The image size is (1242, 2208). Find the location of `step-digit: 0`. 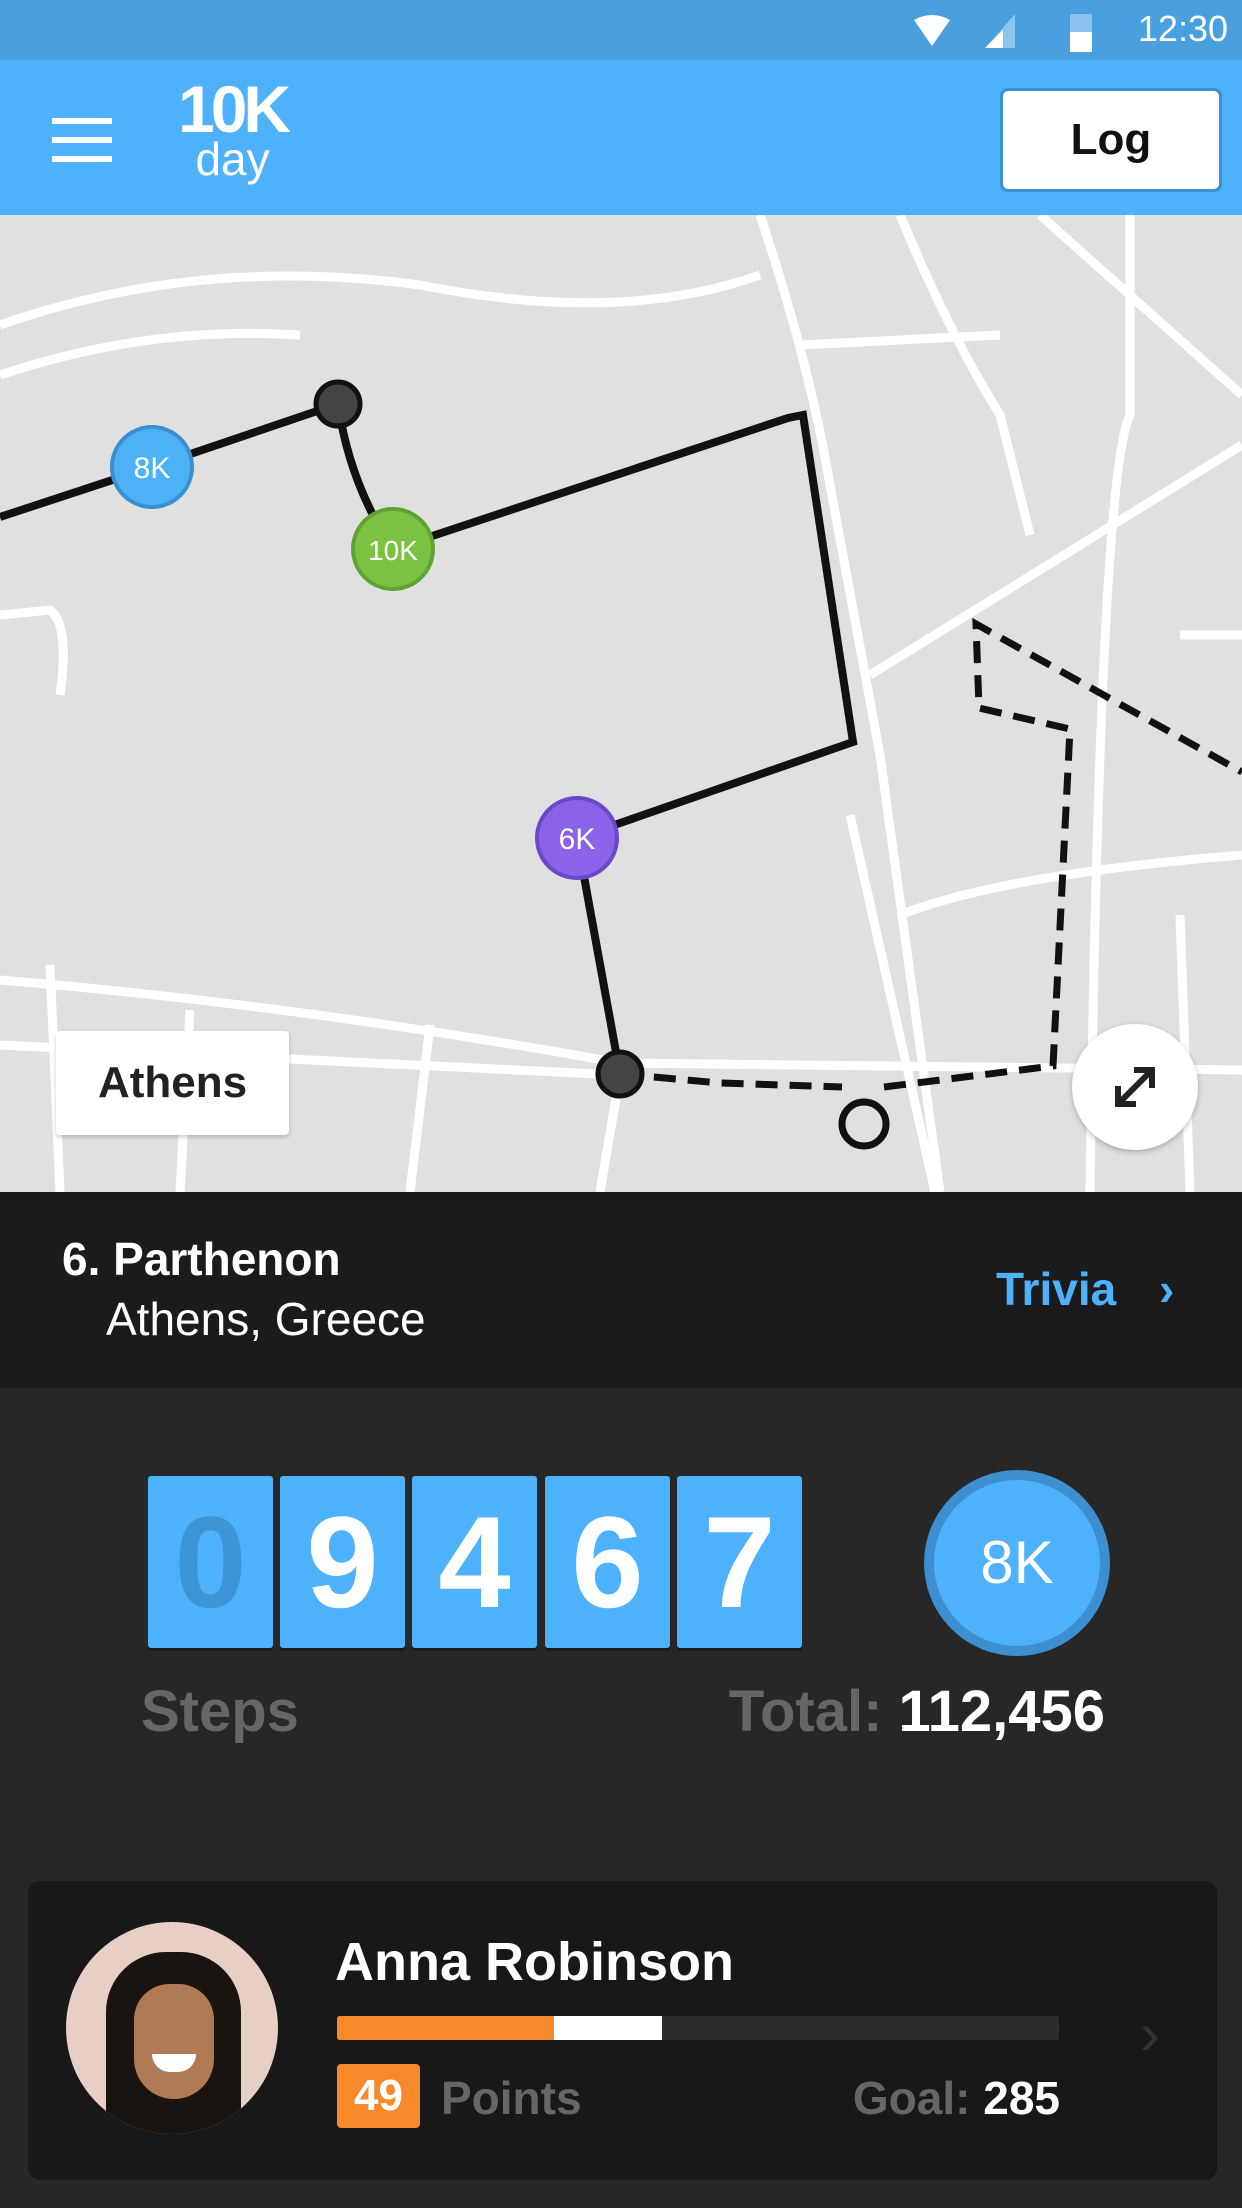

step-digit: 0 is located at coordinates (210, 1562).